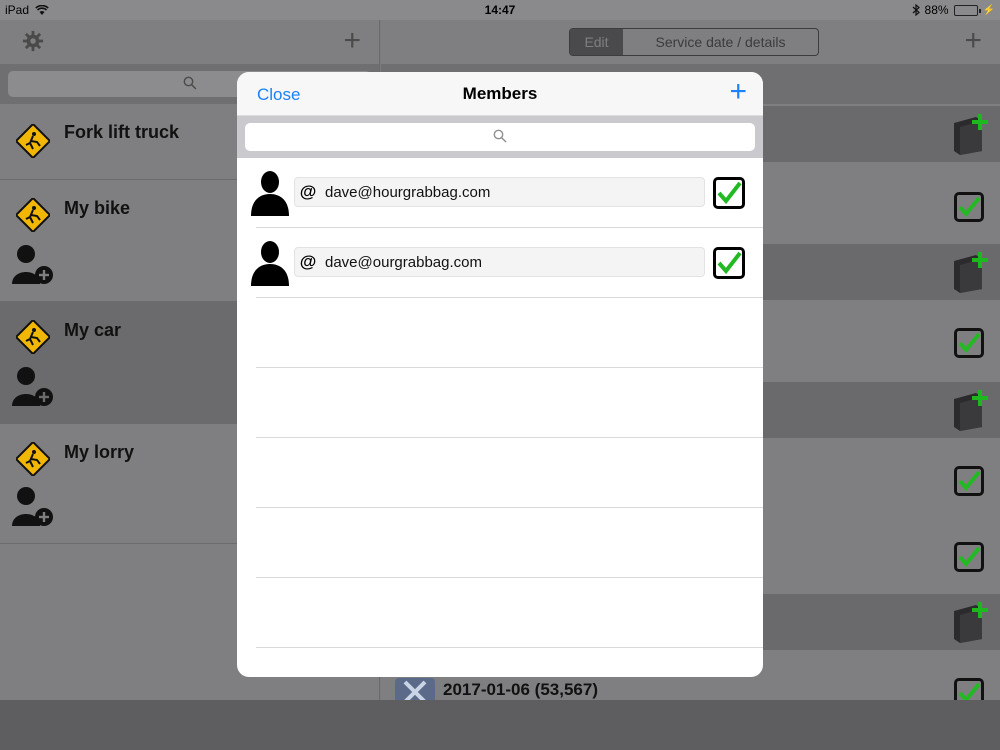  What do you see at coordinates (189, 42) in the screenshot?
I see `master-nav-bar: +` at bounding box center [189, 42].